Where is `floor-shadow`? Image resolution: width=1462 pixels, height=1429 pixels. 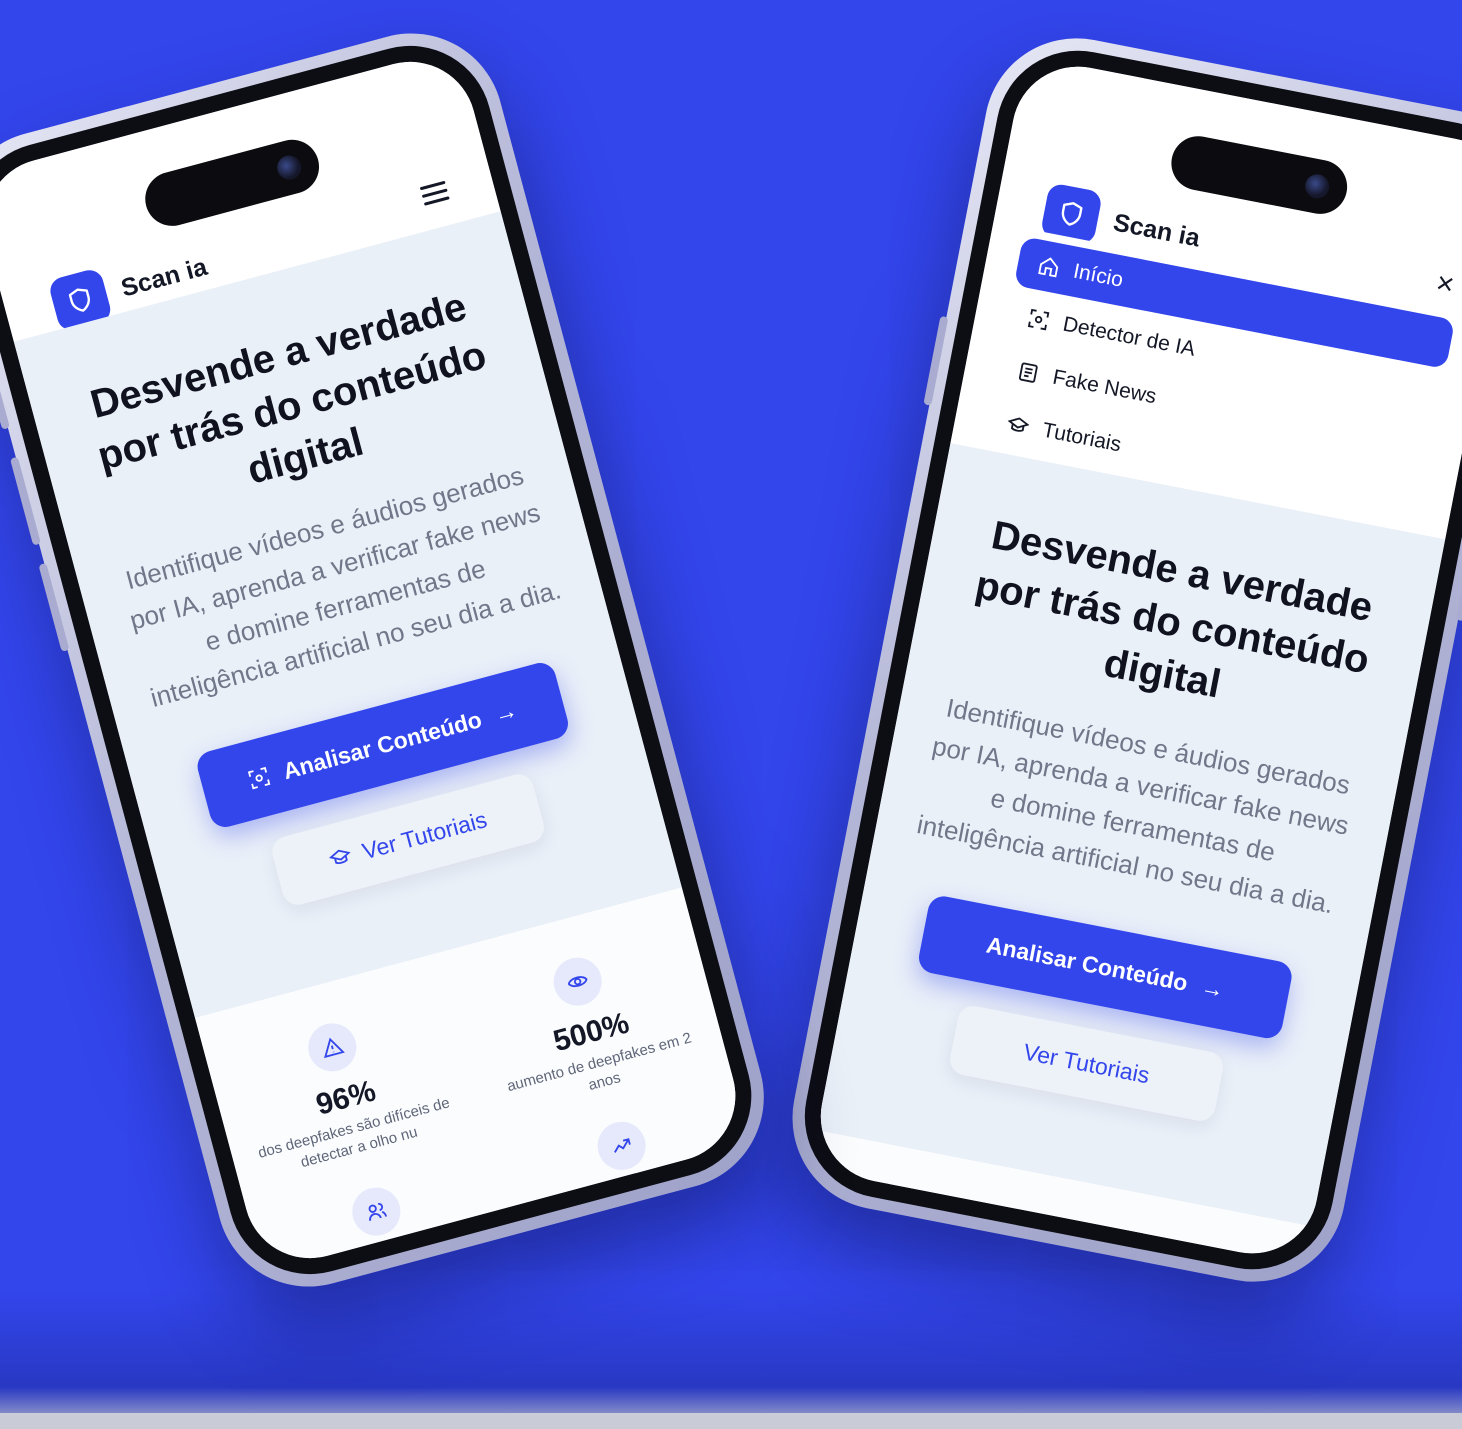 floor-shadow is located at coordinates (731, 1359).